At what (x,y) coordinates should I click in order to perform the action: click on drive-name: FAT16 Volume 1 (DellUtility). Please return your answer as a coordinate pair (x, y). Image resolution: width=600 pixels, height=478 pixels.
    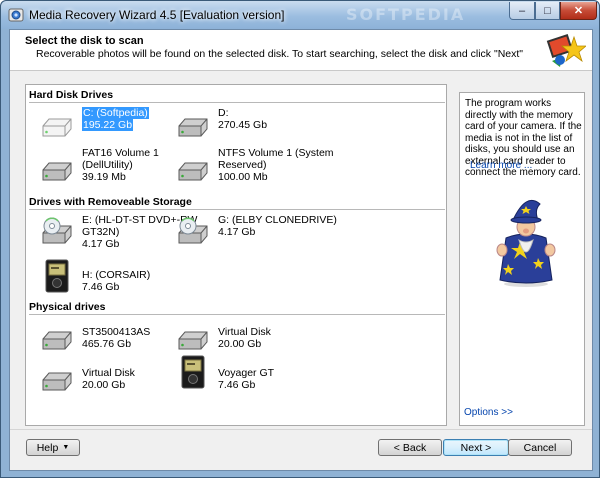
    Looking at the image, I should click on (120, 159).